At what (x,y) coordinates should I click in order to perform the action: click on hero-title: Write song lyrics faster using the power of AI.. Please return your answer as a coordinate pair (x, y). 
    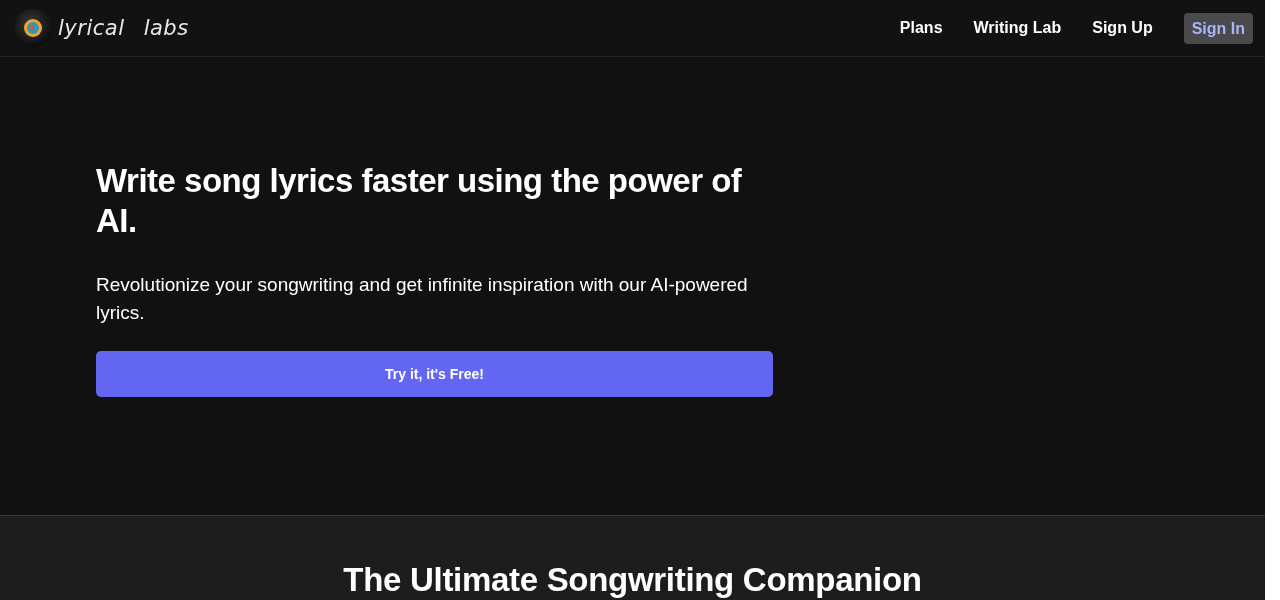
    Looking at the image, I should click on (419, 201).